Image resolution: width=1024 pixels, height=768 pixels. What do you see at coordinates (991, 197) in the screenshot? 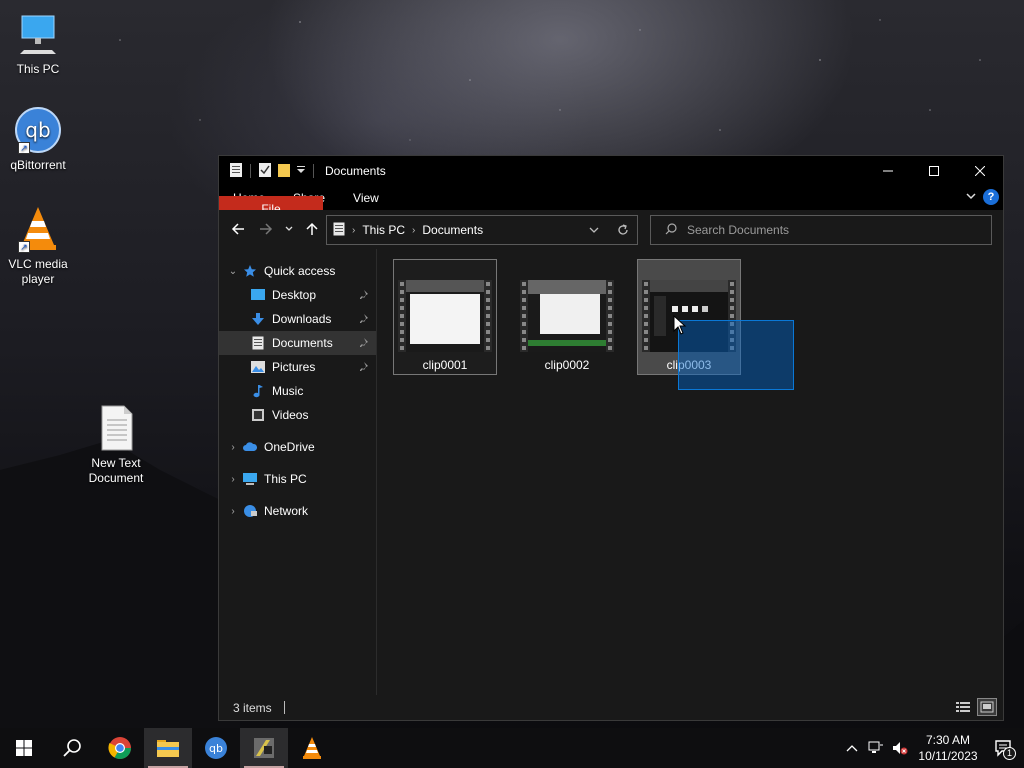
I see `help-icon: ?` at bounding box center [991, 197].